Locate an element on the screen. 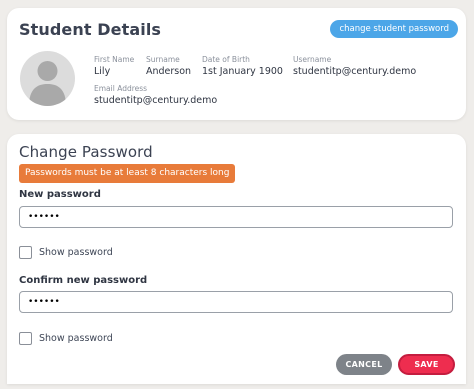  email-value: studentitp@century.demo is located at coordinates (156, 100).